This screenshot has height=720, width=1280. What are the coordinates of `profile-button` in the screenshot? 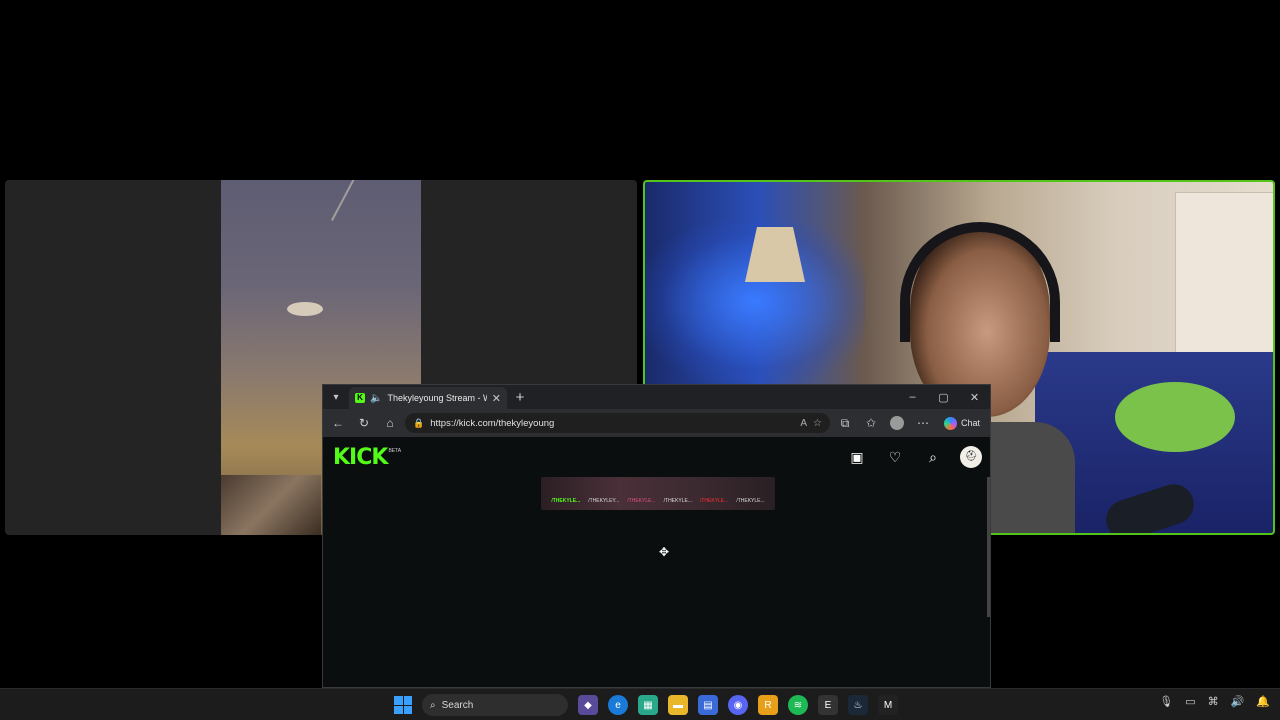 It's located at (897, 423).